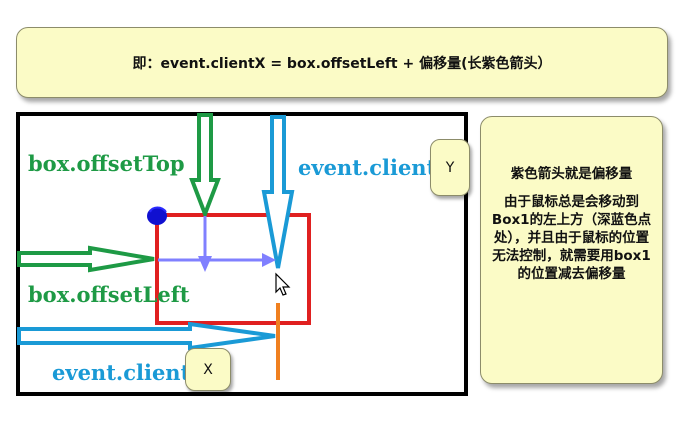 Image resolution: width=698 pixels, height=428 pixels. I want to click on client-y-arrow, so click(278, 192).